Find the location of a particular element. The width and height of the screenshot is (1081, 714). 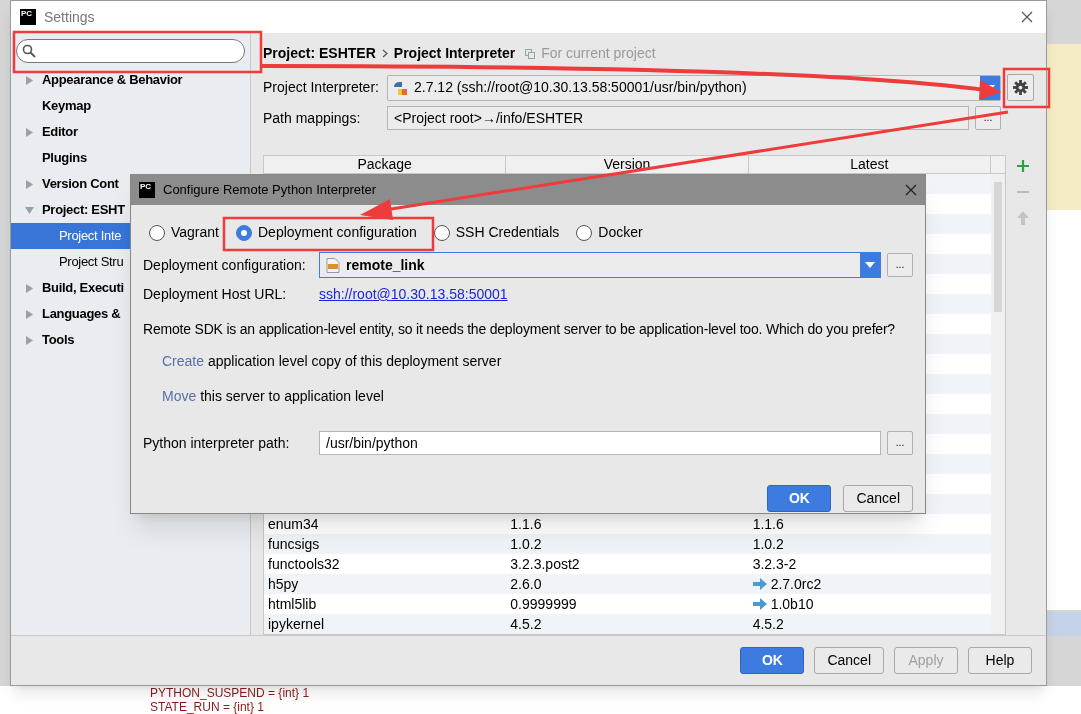

choice-text: Move this server to application level is located at coordinates (273, 396).